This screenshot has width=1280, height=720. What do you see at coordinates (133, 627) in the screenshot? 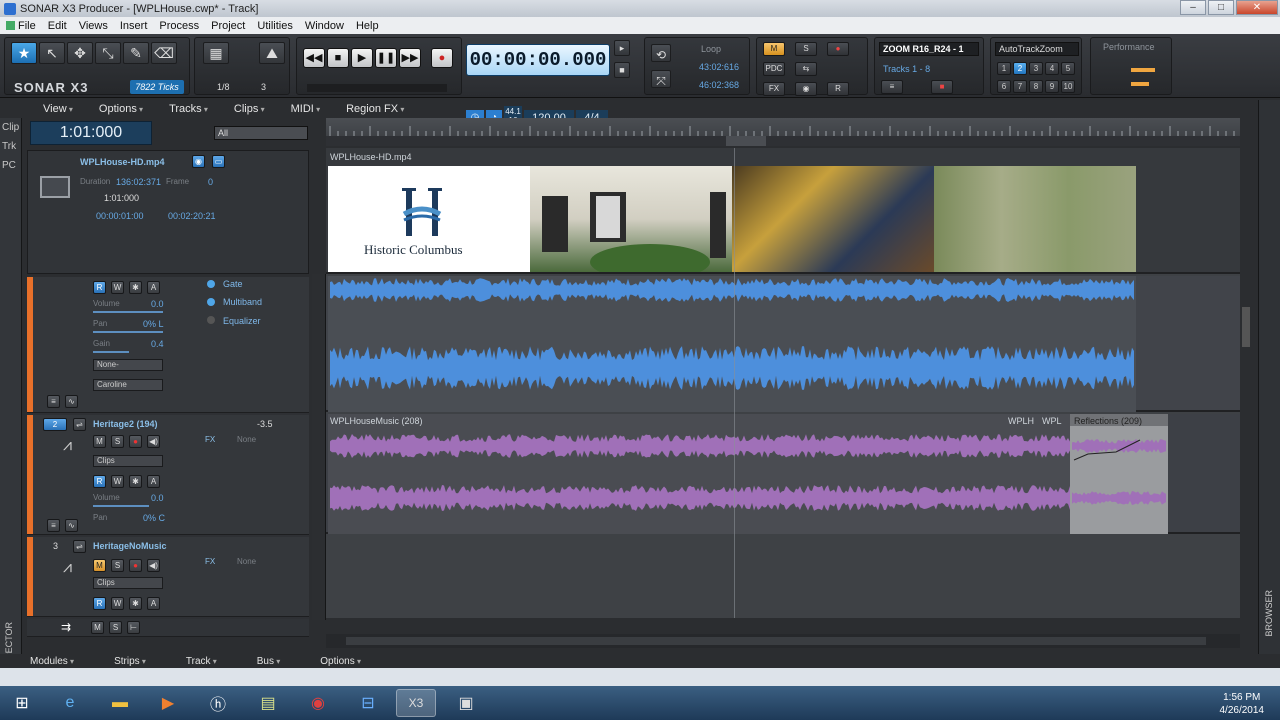
I see `bus-output-button: ⊢` at bounding box center [133, 627].